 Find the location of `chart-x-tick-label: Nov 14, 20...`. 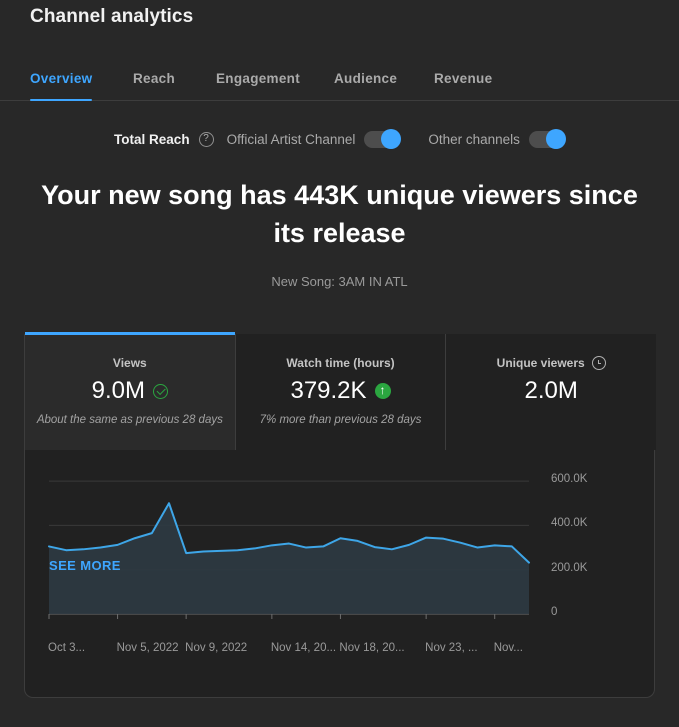

chart-x-tick-label: Nov 14, 20... is located at coordinates (303, 648).